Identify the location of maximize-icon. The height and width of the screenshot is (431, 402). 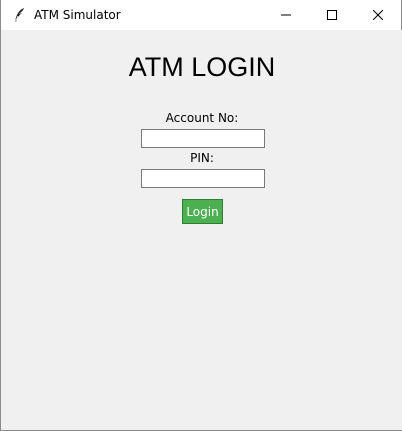
(332, 15).